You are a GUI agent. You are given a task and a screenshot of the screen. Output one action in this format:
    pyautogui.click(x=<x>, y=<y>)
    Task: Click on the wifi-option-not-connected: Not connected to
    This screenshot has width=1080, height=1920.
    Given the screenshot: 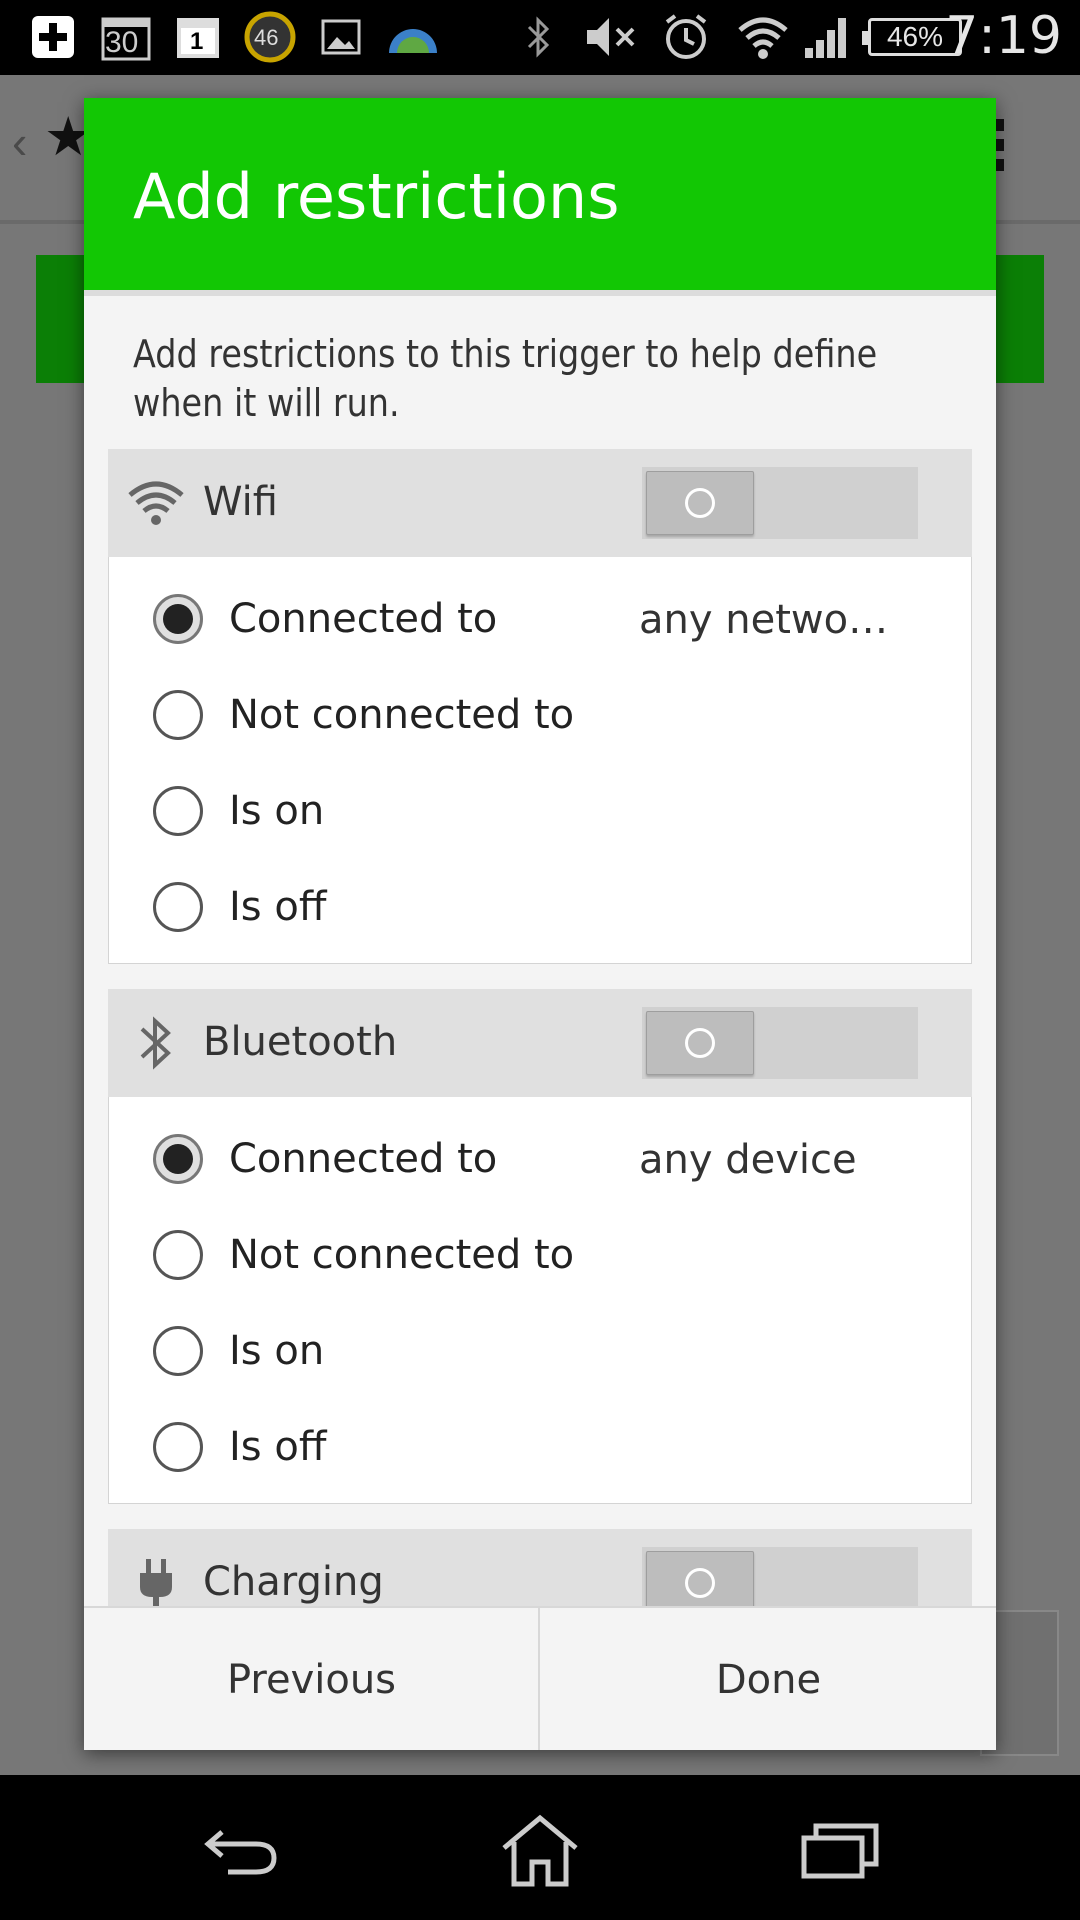 What is the action you would take?
    pyautogui.click(x=363, y=715)
    